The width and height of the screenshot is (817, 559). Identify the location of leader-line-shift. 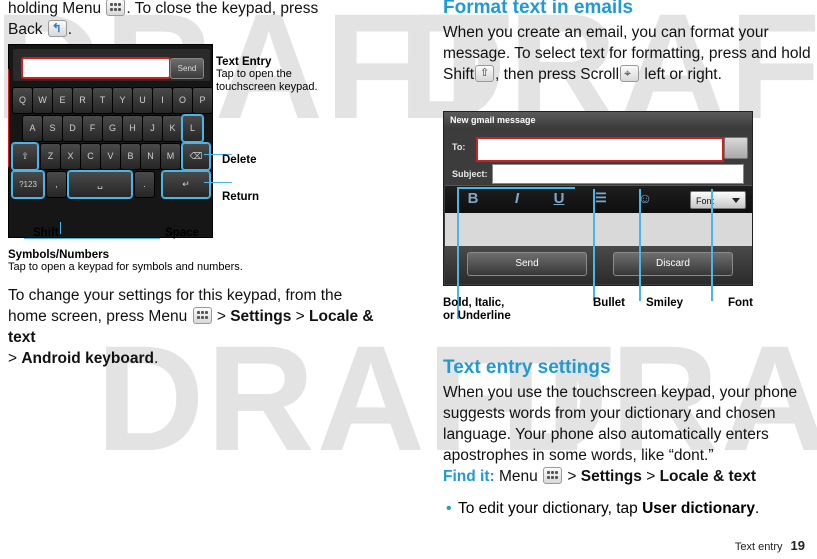
(8, 118).